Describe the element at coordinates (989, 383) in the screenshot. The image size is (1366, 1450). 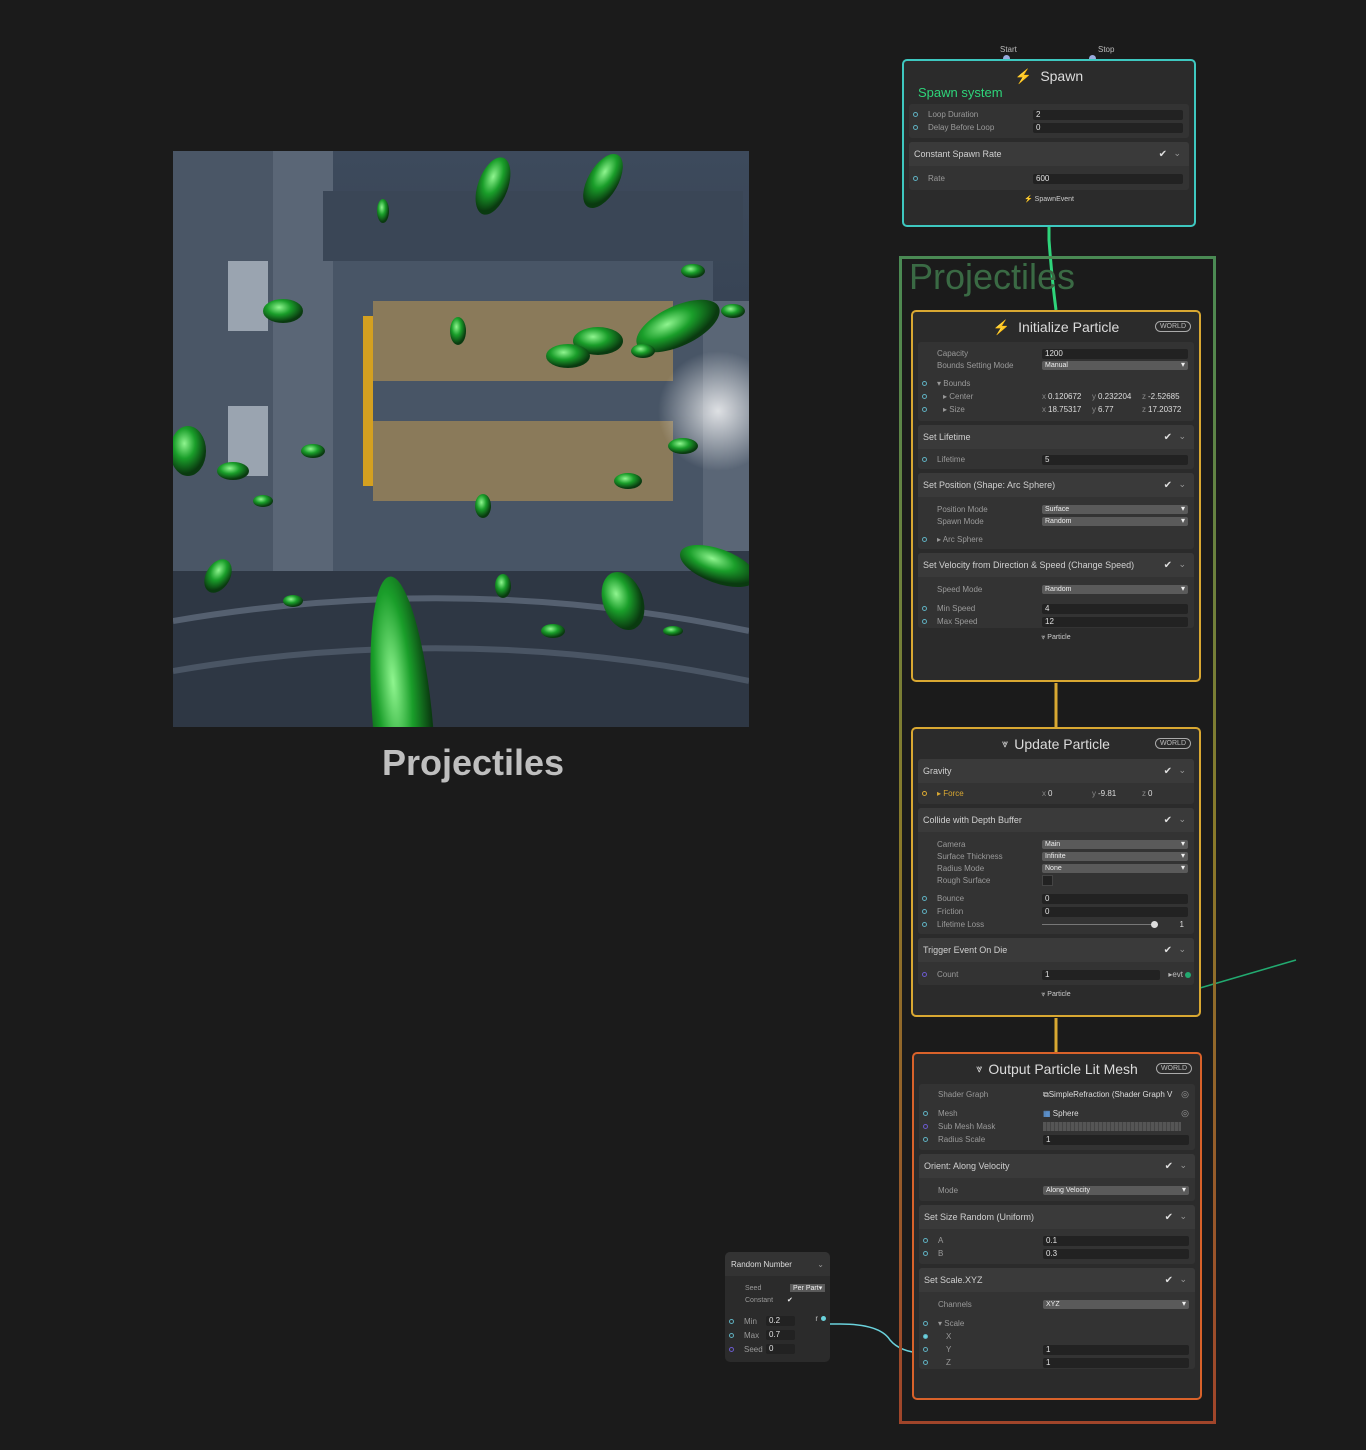
I see `bounds-label: ▾ Bounds` at that location.